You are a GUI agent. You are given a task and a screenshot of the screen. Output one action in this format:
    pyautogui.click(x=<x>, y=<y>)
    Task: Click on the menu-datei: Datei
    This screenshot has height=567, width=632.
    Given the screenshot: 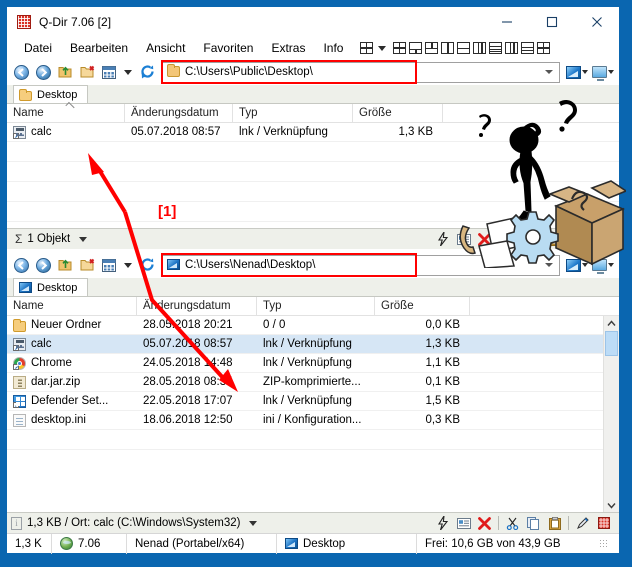 What is the action you would take?
    pyautogui.click(x=38, y=48)
    